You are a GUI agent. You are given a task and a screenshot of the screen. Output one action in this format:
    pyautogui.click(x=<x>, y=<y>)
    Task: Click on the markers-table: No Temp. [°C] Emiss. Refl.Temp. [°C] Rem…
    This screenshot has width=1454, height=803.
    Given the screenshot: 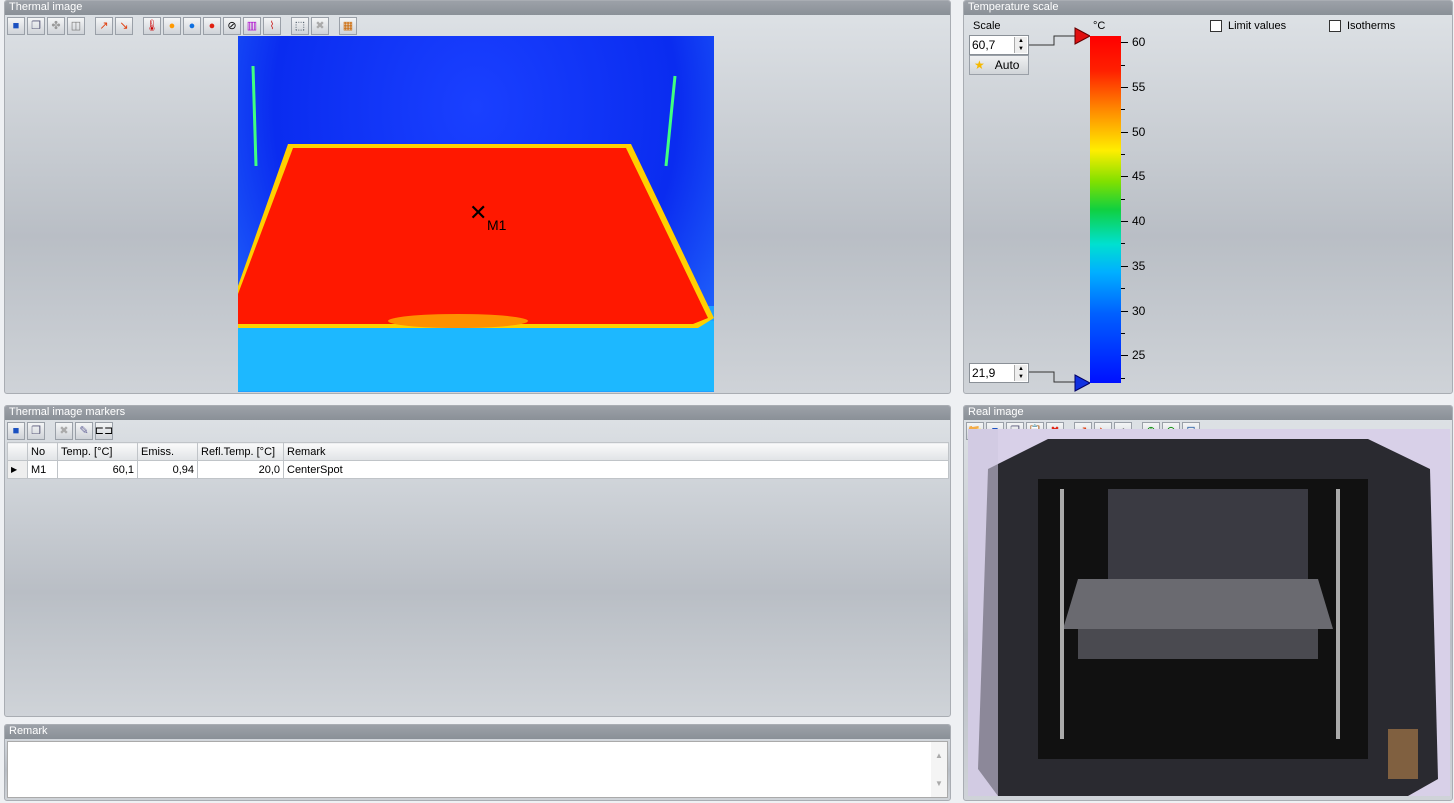 What is the action you would take?
    pyautogui.click(x=478, y=460)
    